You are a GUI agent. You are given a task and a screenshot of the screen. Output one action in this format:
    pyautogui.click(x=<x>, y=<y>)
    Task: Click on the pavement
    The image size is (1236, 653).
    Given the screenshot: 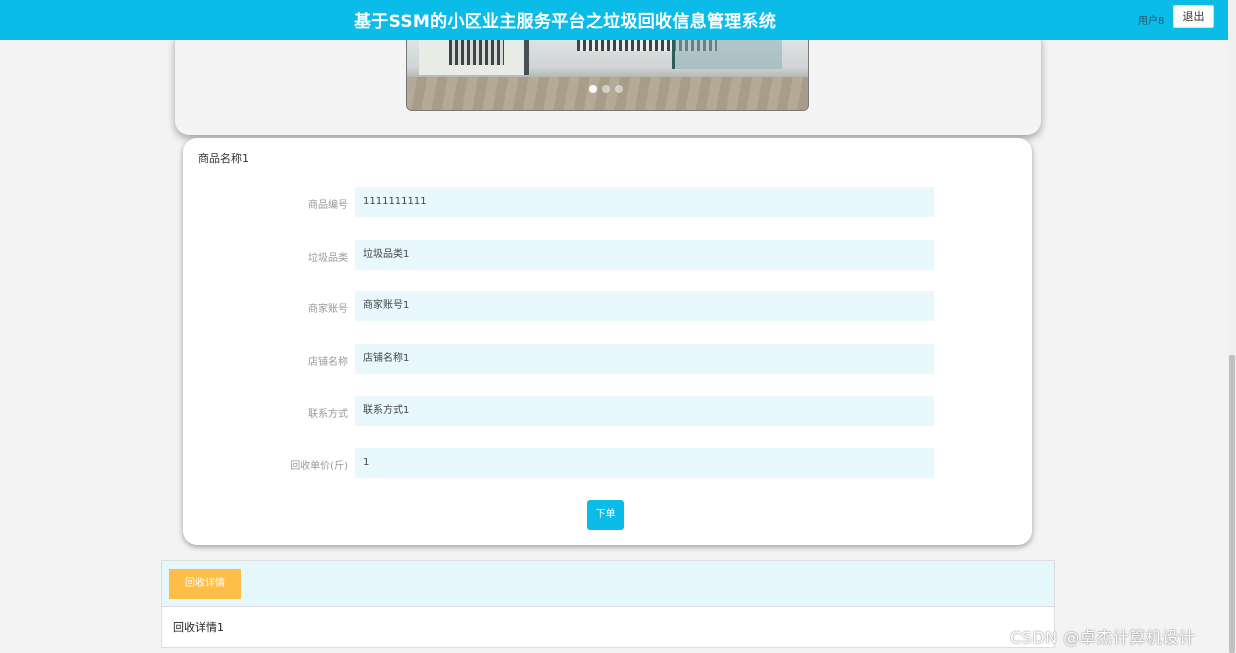 What is the action you would take?
    pyautogui.click(x=607, y=93)
    